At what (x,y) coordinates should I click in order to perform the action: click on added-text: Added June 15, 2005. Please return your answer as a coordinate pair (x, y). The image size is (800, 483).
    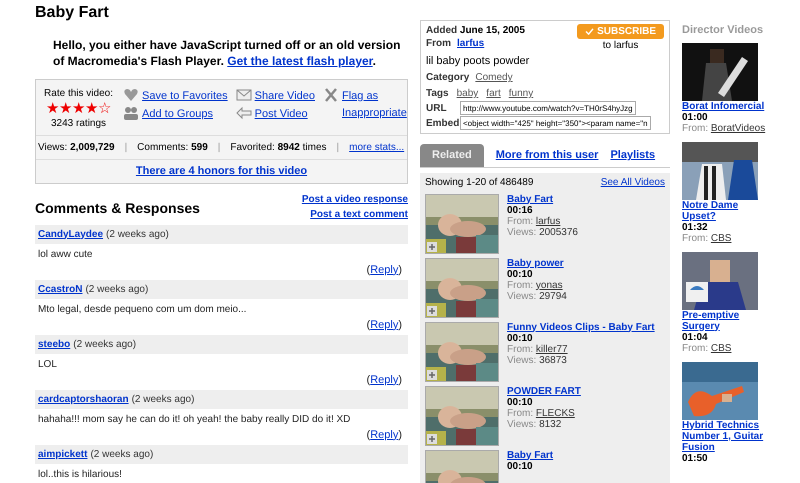
    Looking at the image, I should click on (475, 30).